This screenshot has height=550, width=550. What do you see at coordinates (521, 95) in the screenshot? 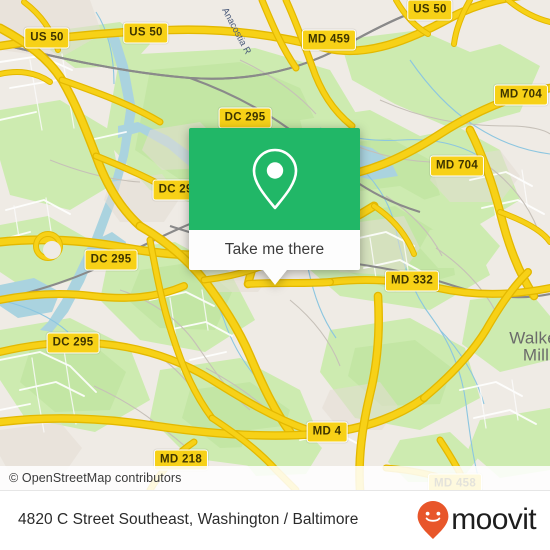
I see `shield-md-704-north: MD 704` at bounding box center [521, 95].